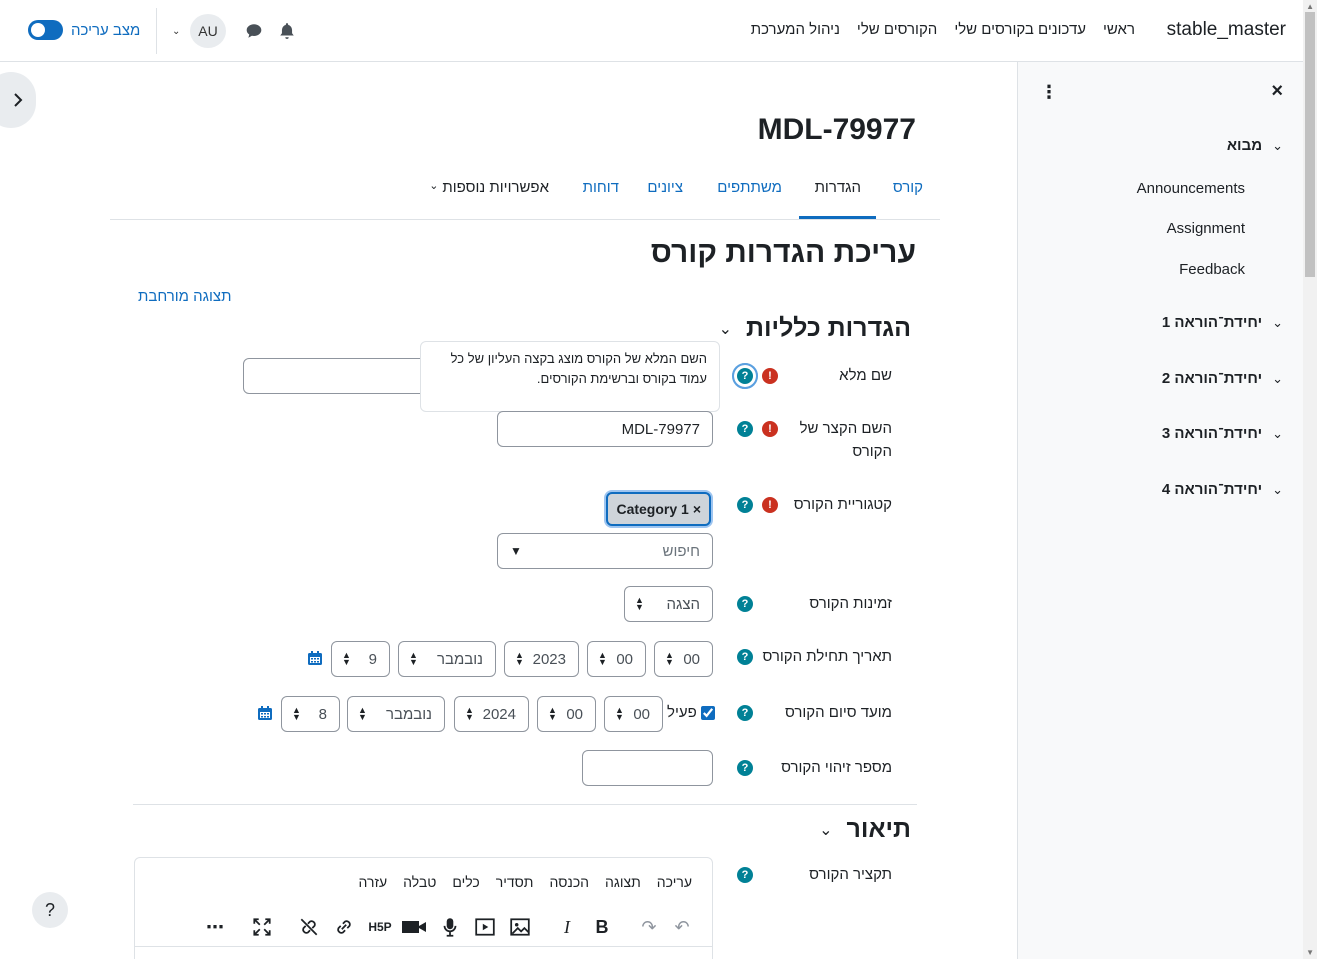  I want to click on drawer-section-unit-2: ⌄ יחידת־הוראה 2, so click(1222, 378).